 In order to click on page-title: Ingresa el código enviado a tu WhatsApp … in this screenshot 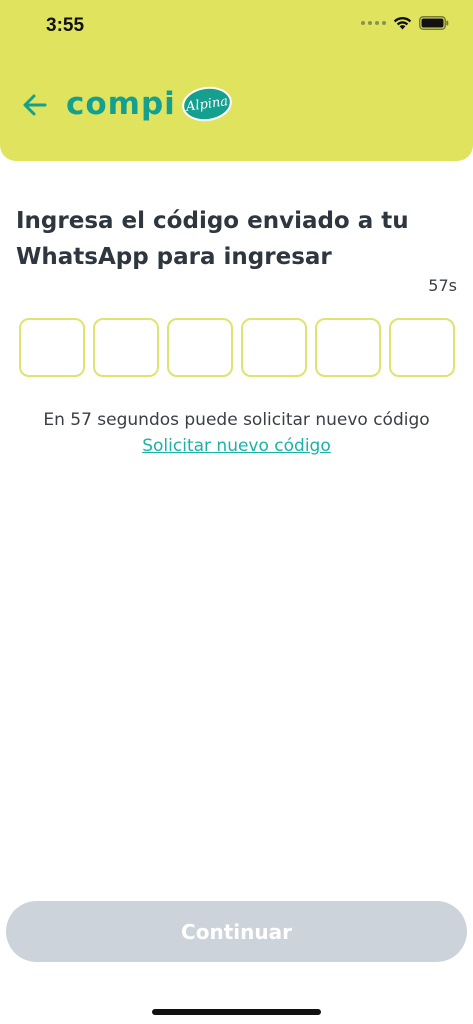, I will do `click(212, 239)`.